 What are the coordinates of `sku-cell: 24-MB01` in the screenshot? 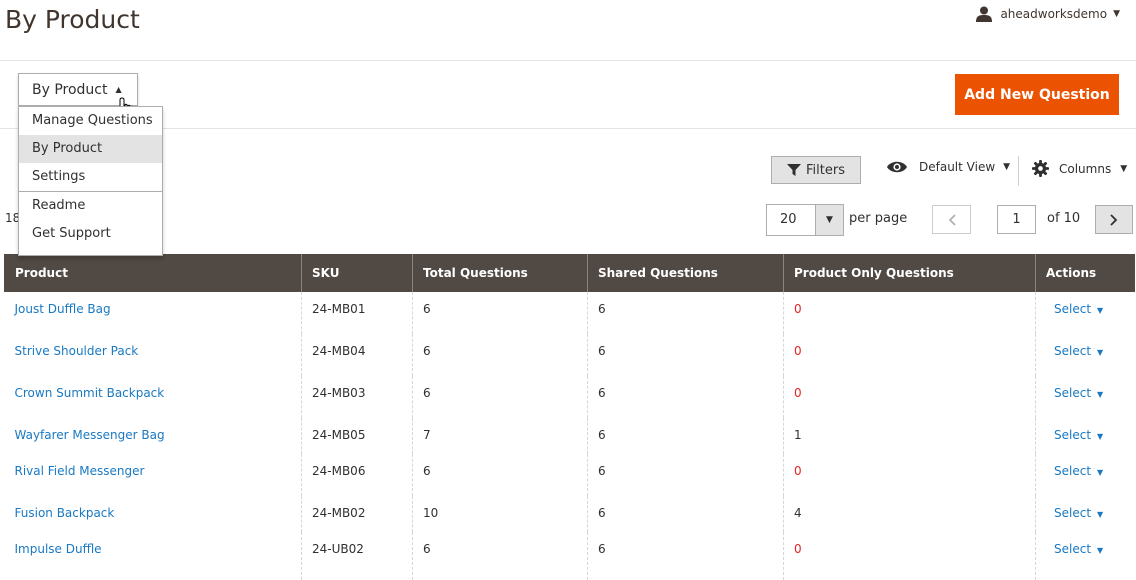 It's located at (357, 313).